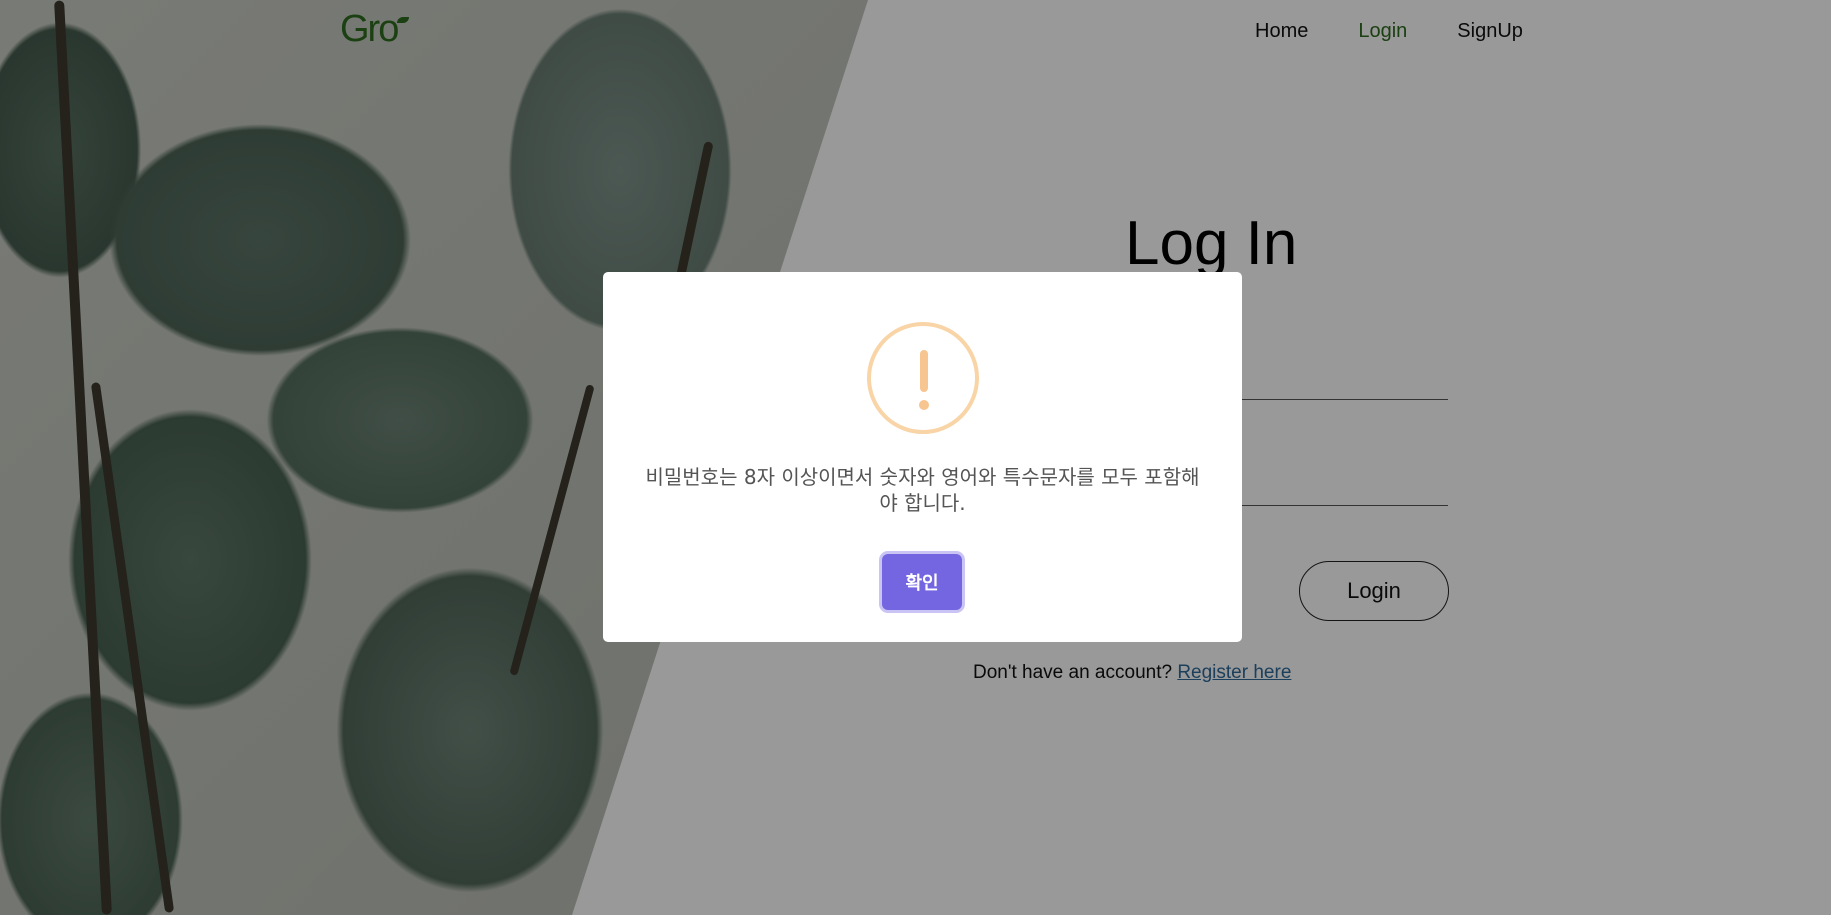 Image resolution: width=1831 pixels, height=915 pixels. What do you see at coordinates (922, 582) in the screenshot?
I see `confirm-button: 확인` at bounding box center [922, 582].